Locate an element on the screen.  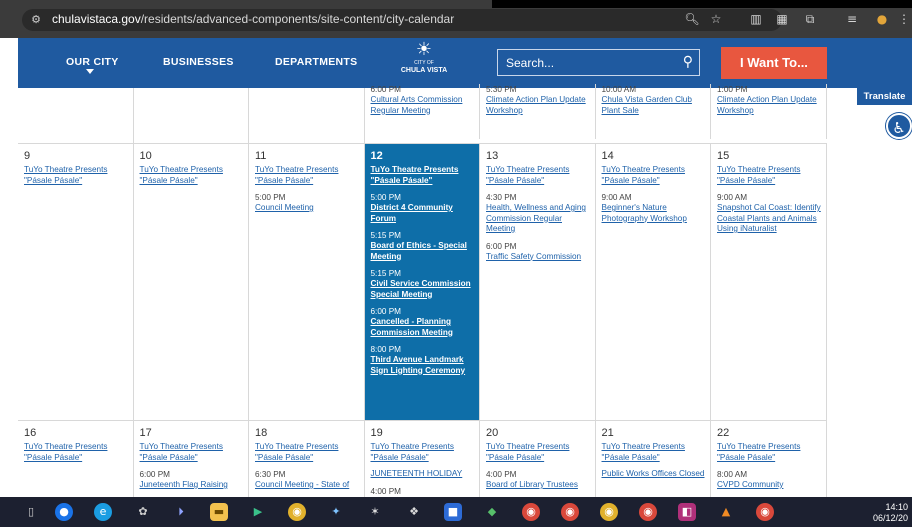
search-input is located at coordinates (585, 62).